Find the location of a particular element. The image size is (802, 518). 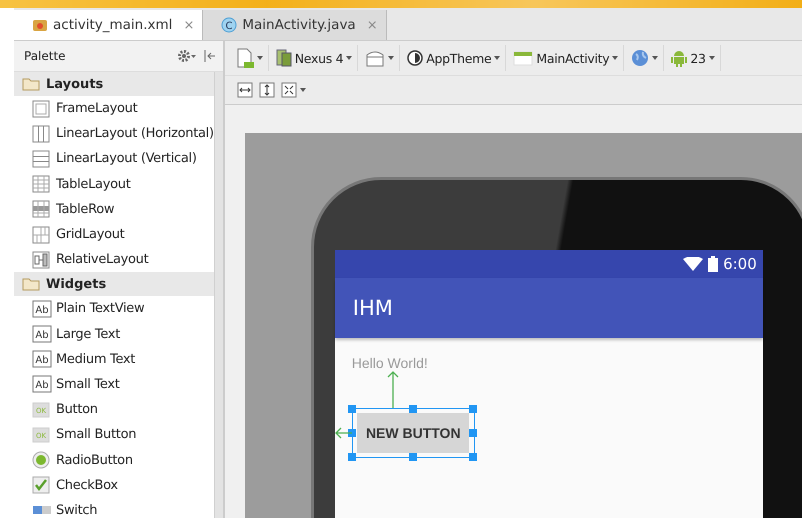

relative-layout-icon is located at coordinates (42, 259).